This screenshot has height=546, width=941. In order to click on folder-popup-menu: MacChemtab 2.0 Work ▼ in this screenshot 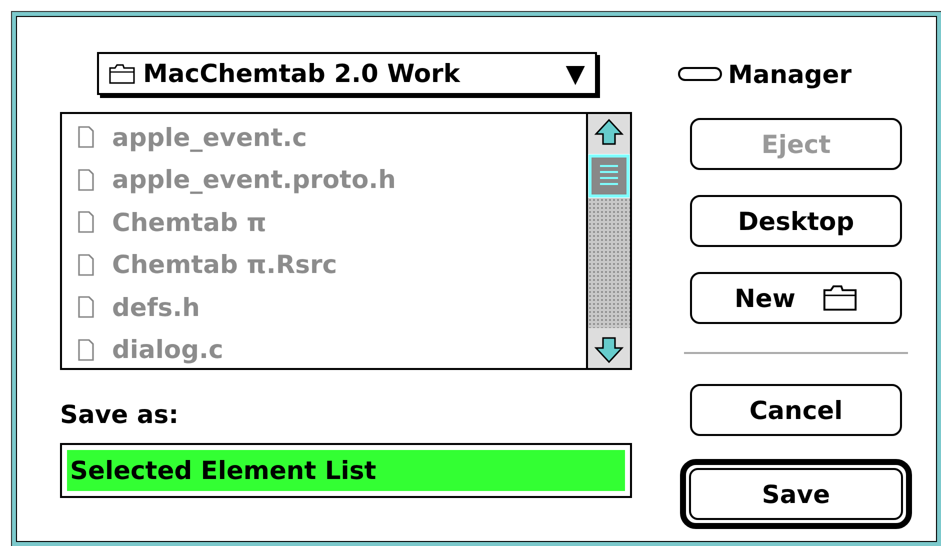, I will do `click(347, 73)`.